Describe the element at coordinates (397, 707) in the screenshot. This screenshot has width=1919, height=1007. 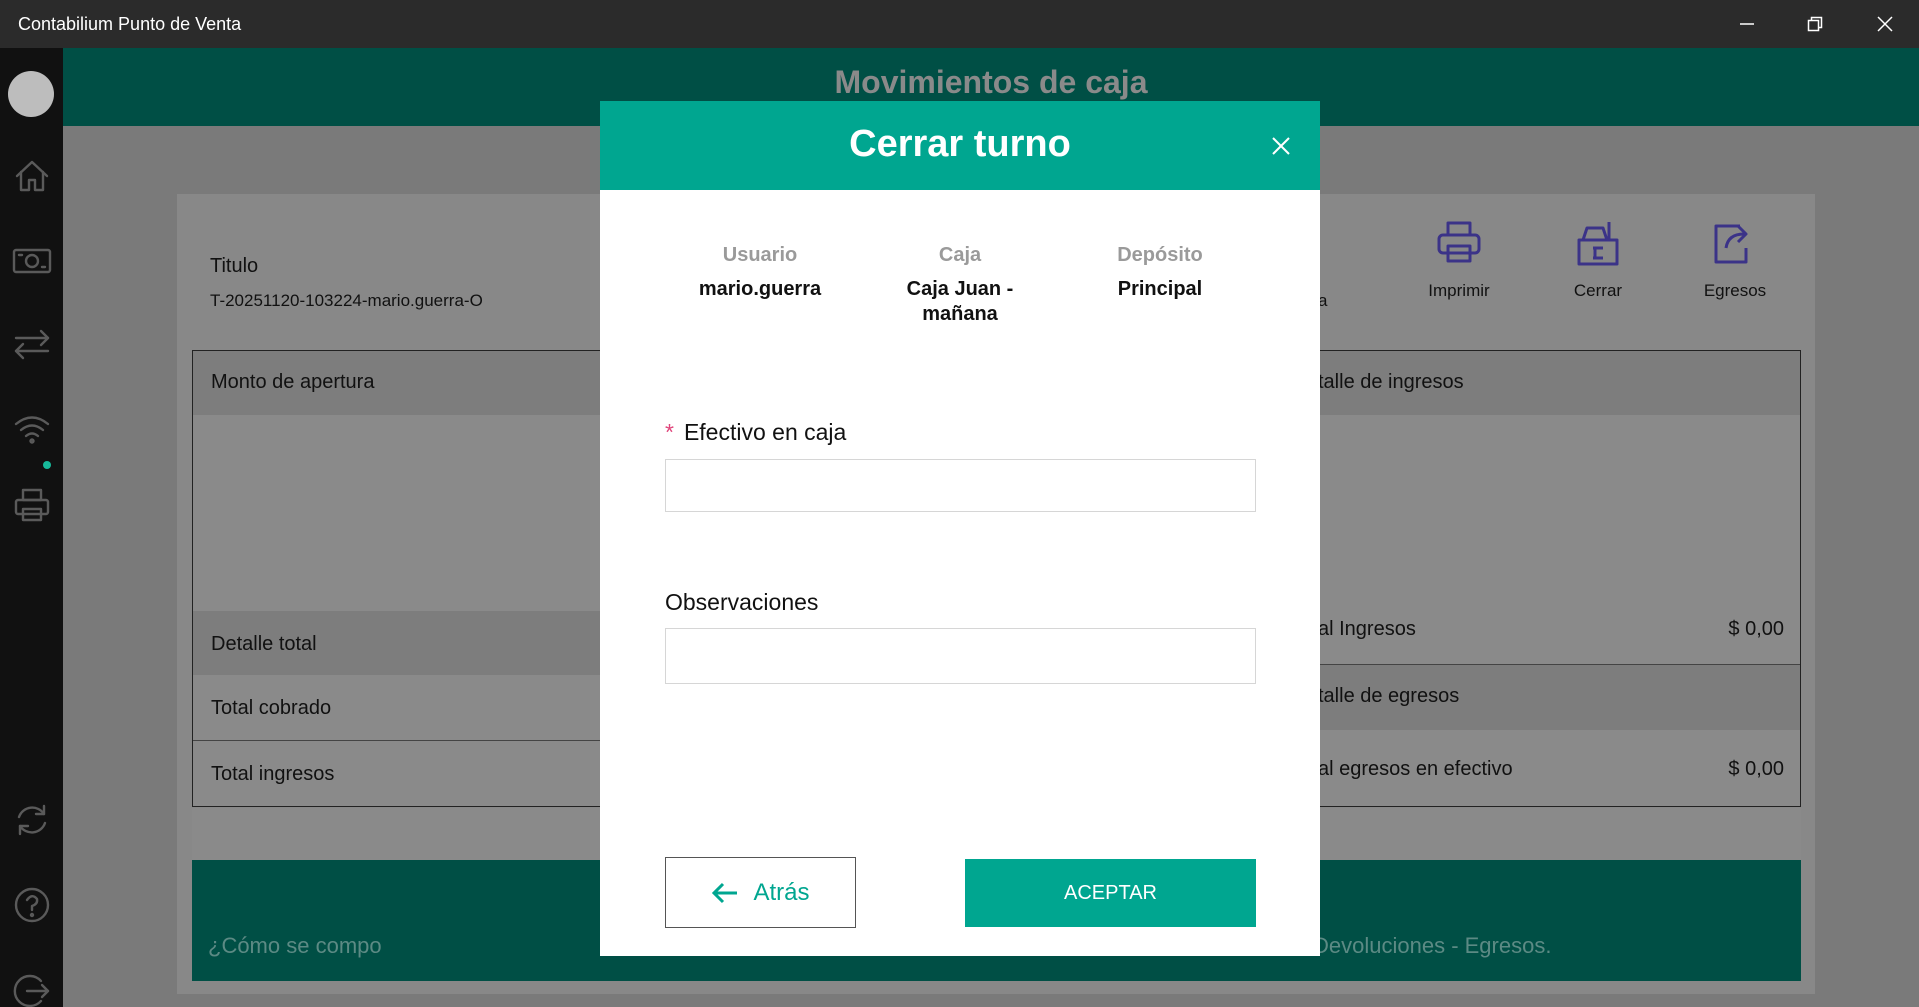
I see `total-collected-row: Total cobrado` at that location.